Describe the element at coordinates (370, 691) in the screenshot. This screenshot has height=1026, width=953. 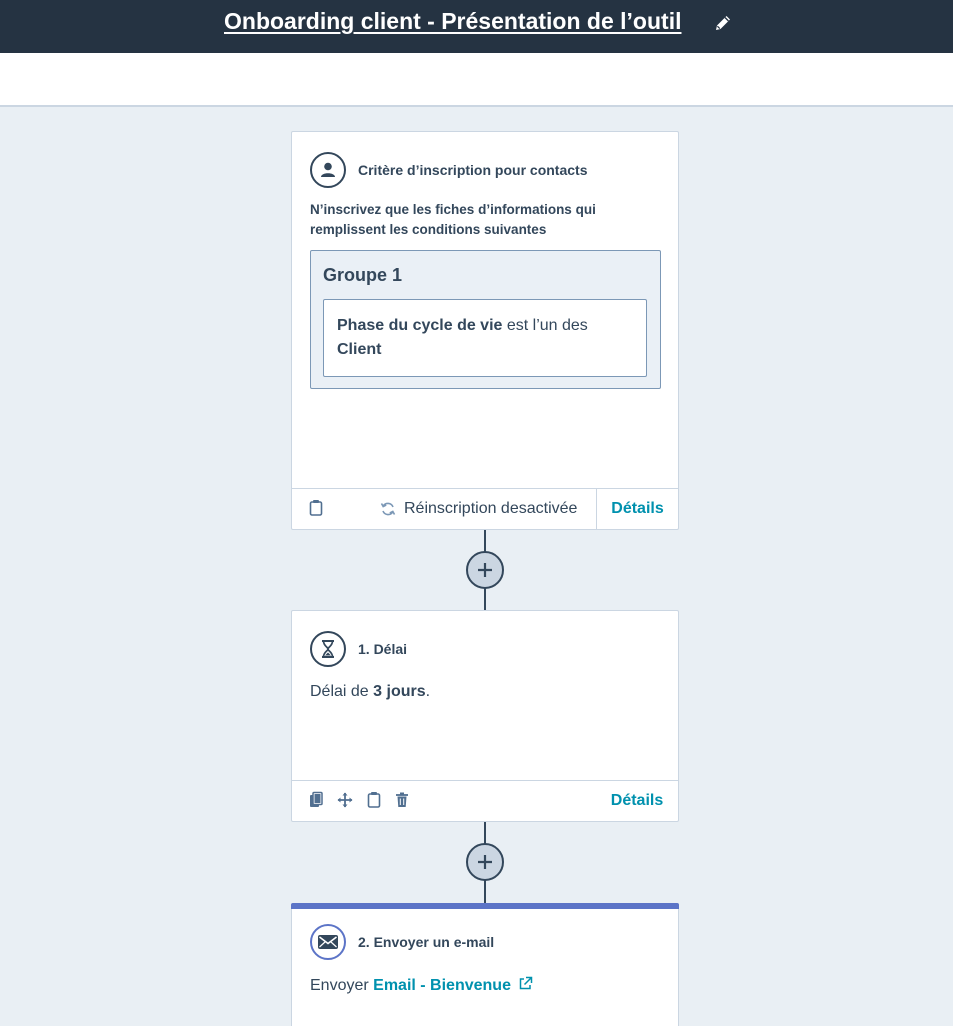
I see `delay-description: Délai de 3 jours.` at that location.